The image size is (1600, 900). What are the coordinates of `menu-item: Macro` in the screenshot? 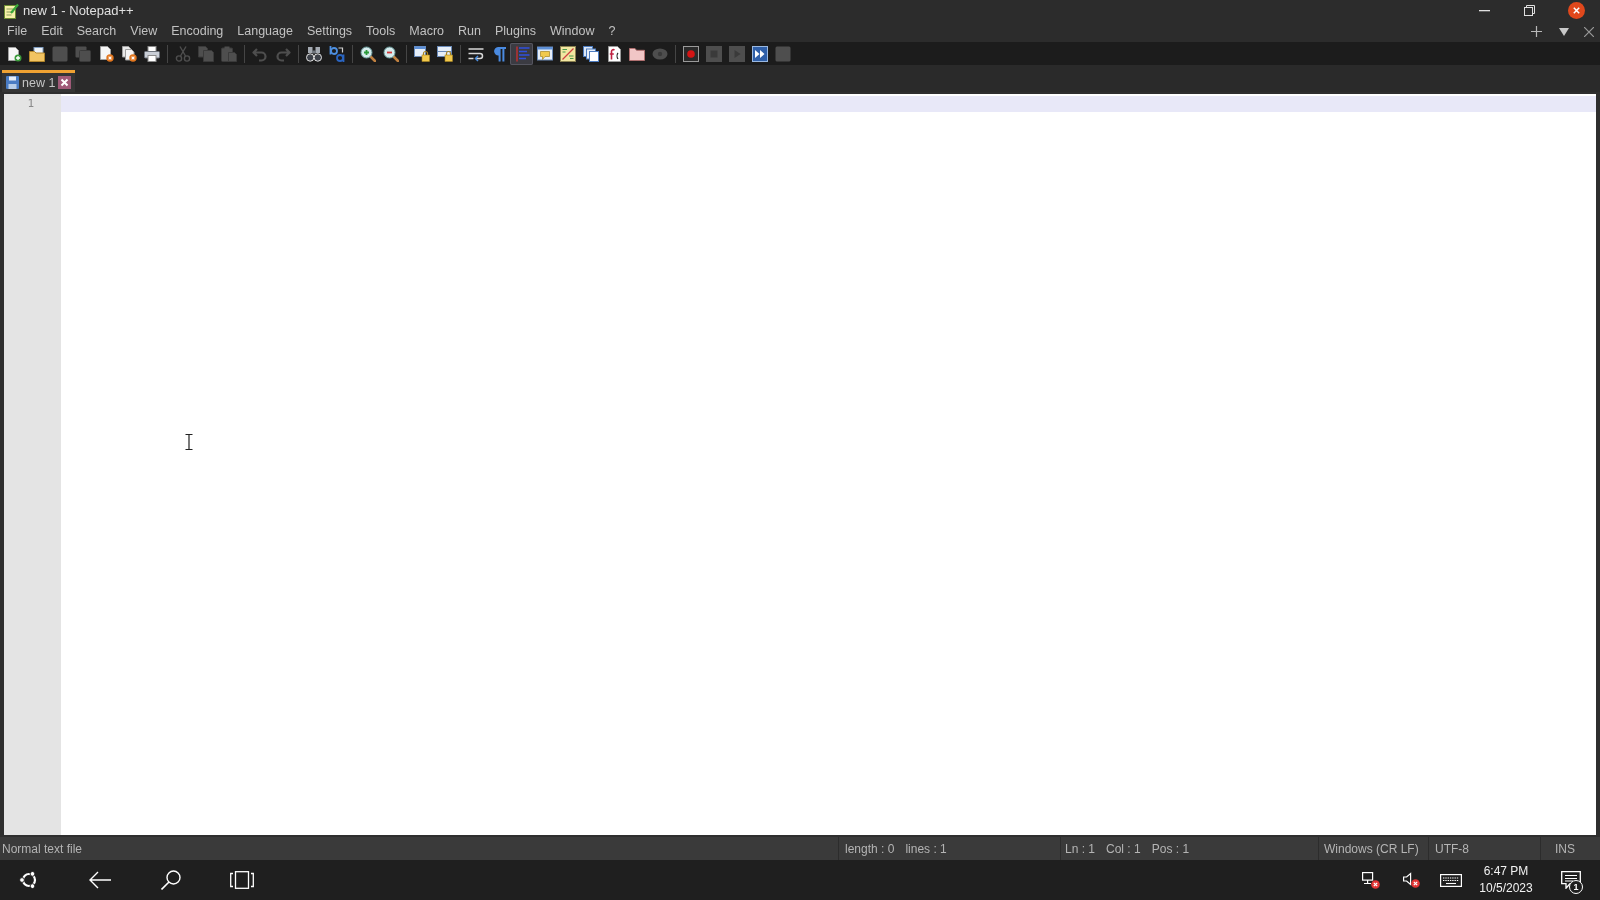 It's located at (427, 31).